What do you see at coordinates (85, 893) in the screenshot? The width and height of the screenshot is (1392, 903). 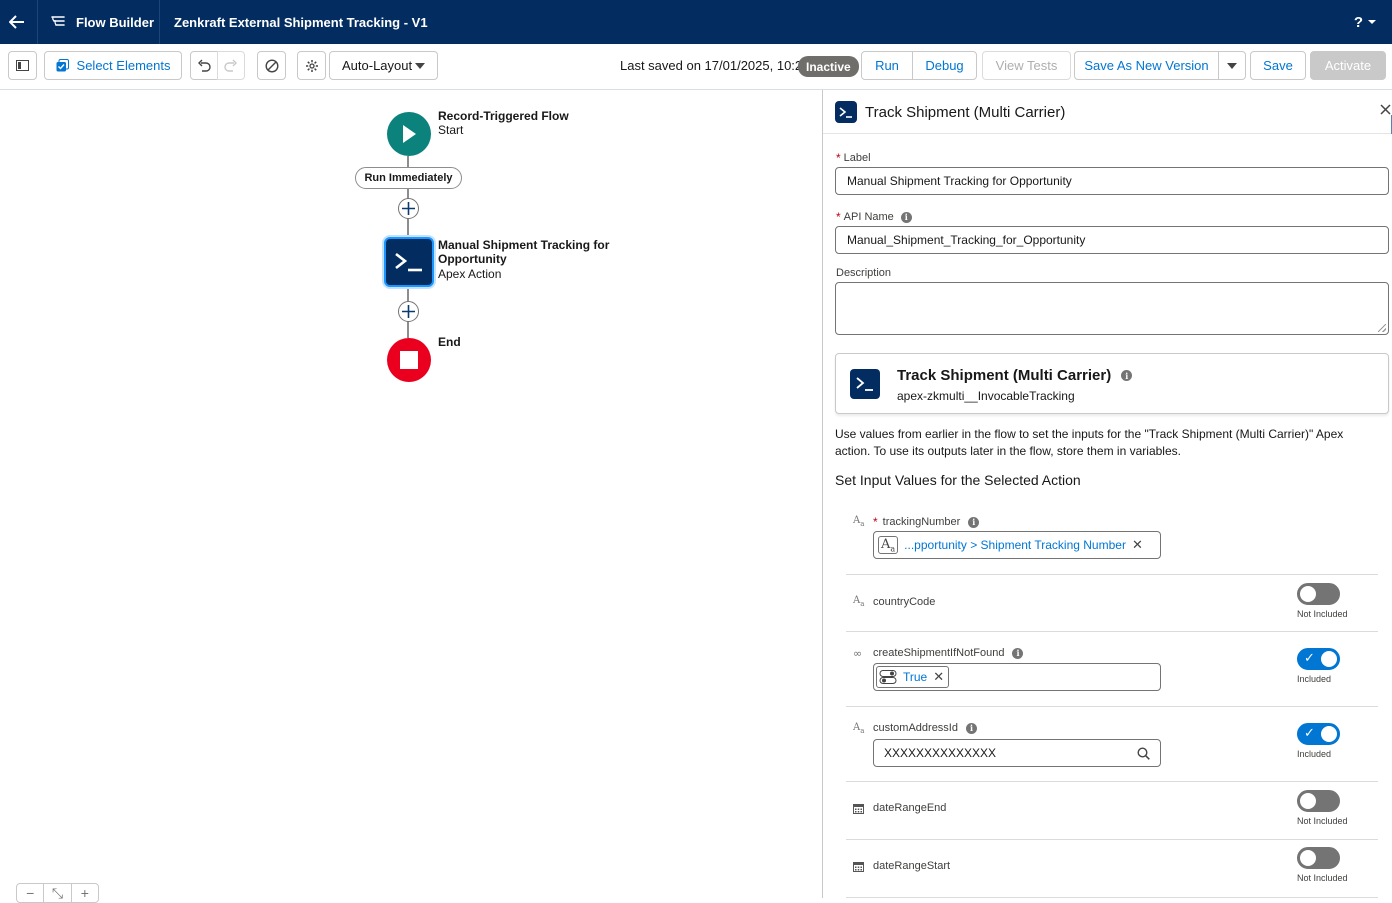 I see `zoom-in-button: +` at bounding box center [85, 893].